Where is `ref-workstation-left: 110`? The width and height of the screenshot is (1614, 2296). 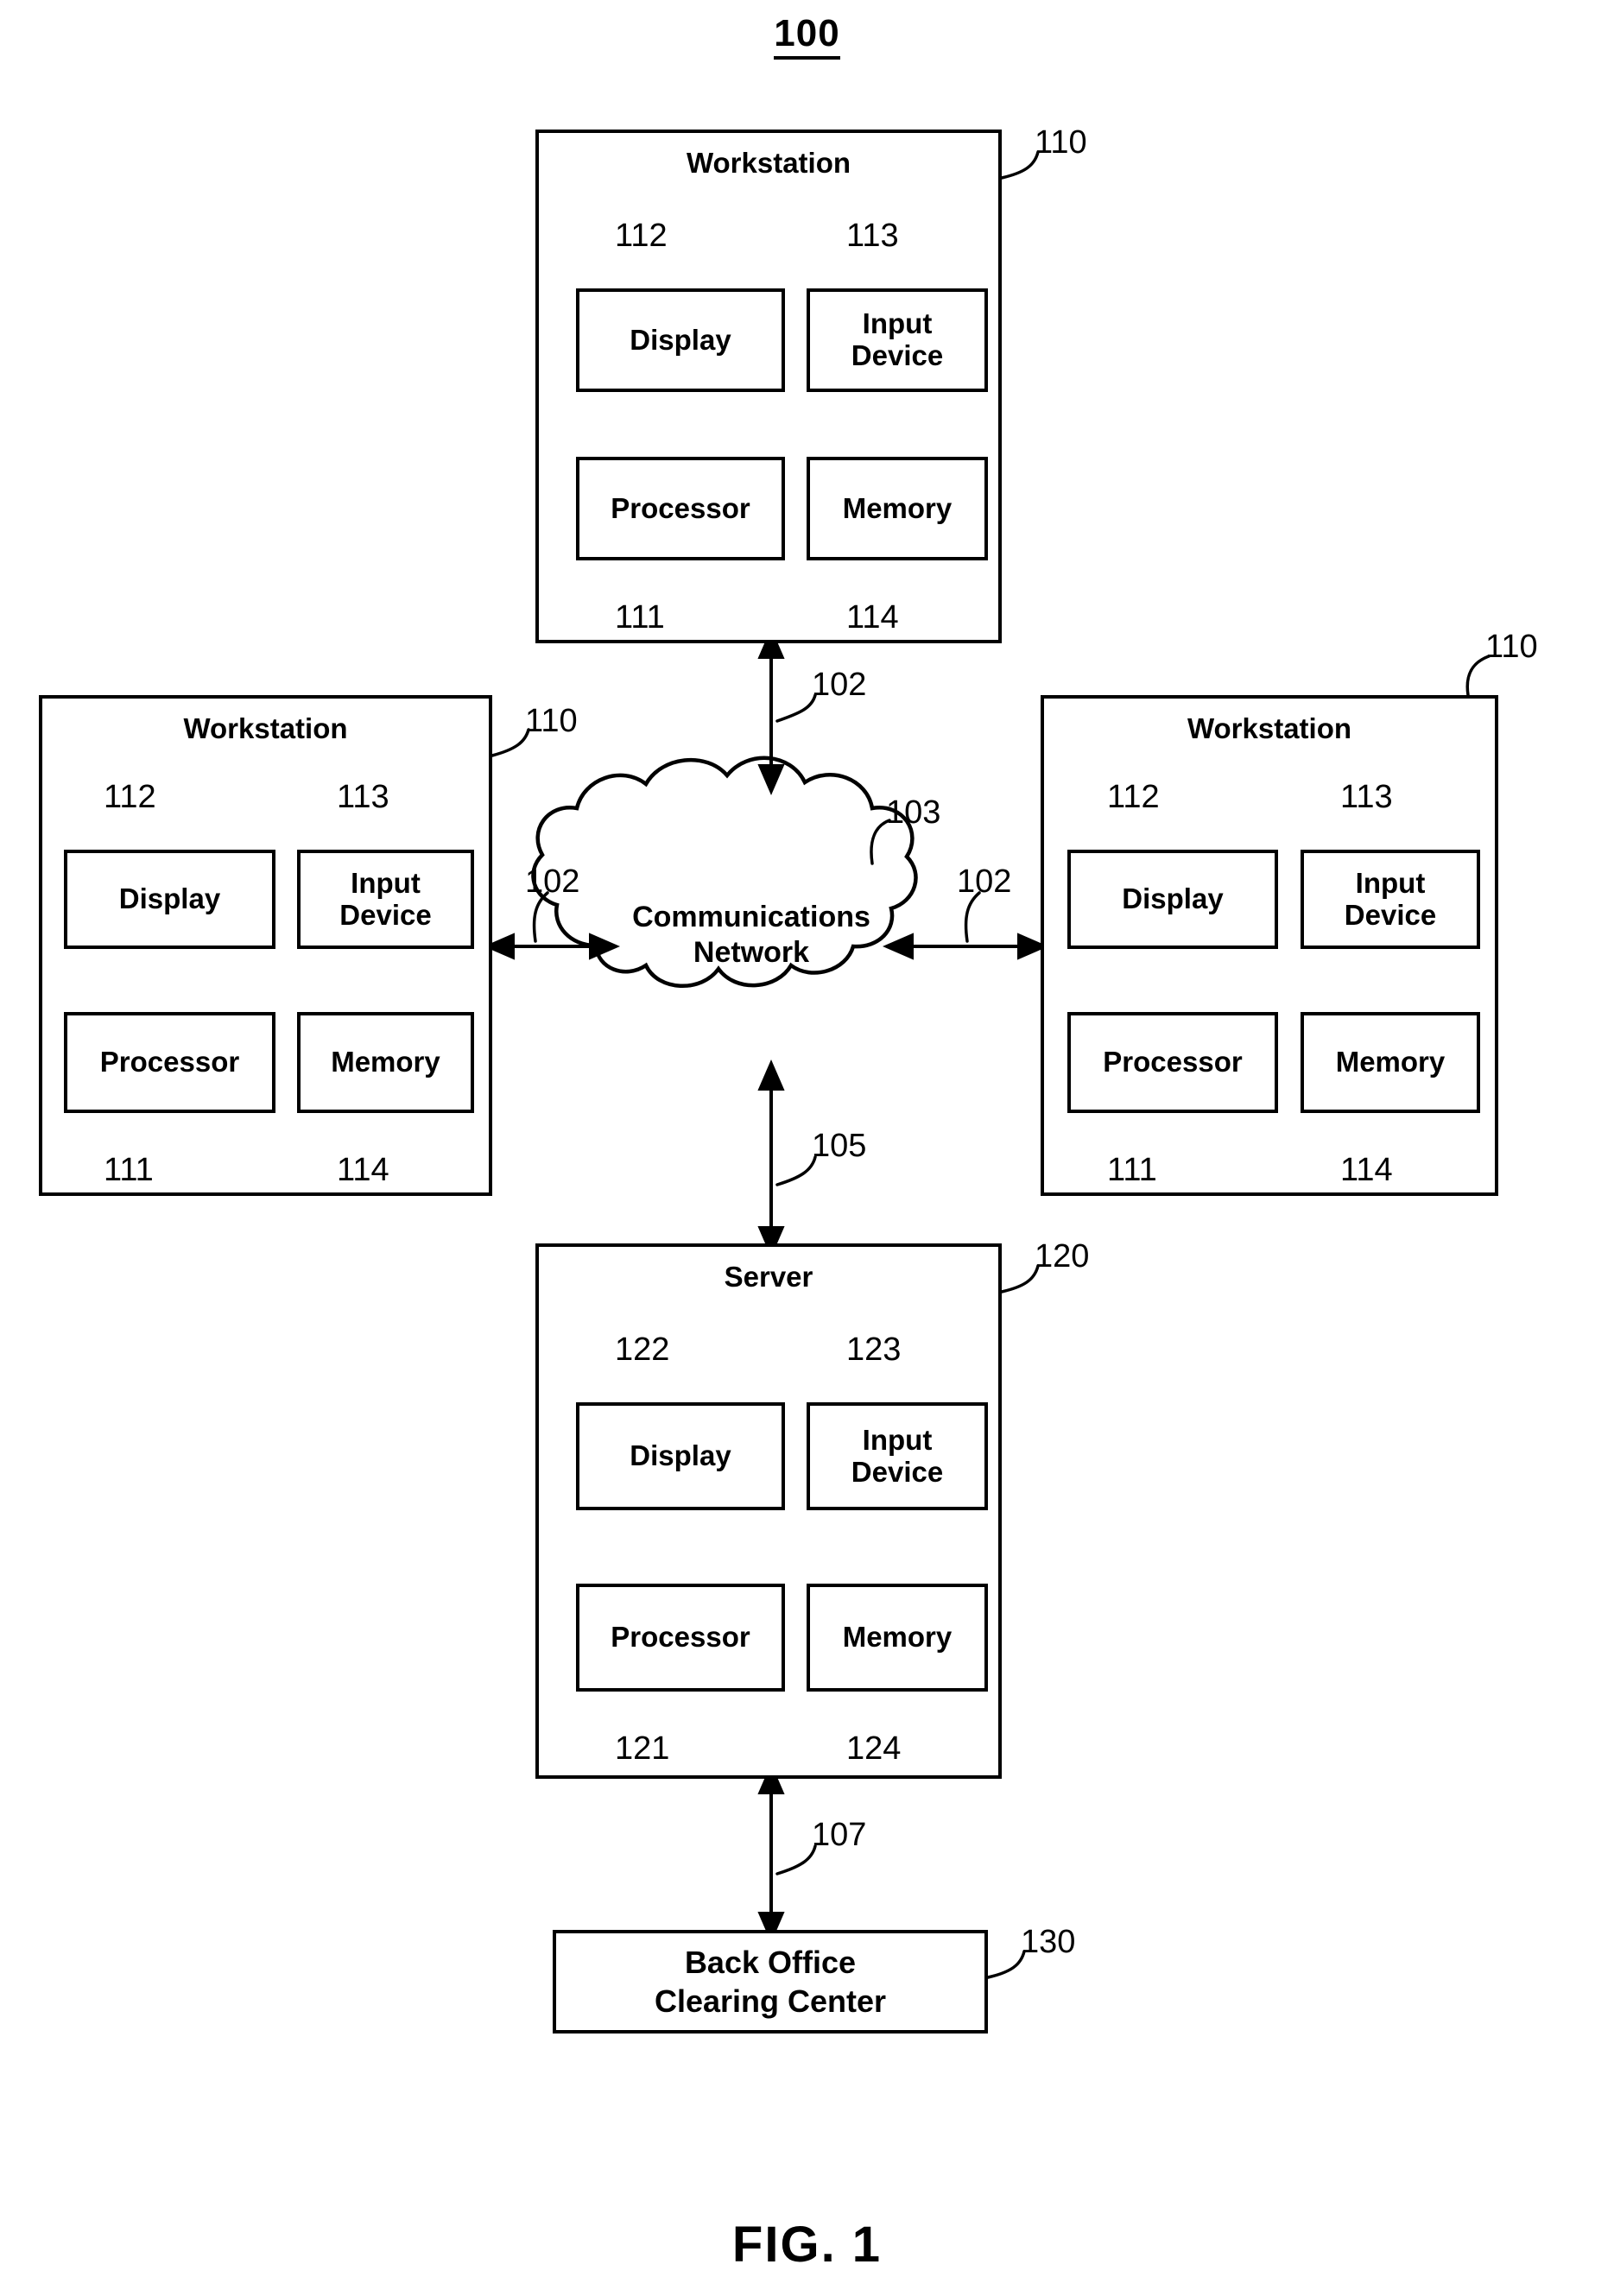 ref-workstation-left: 110 is located at coordinates (551, 721).